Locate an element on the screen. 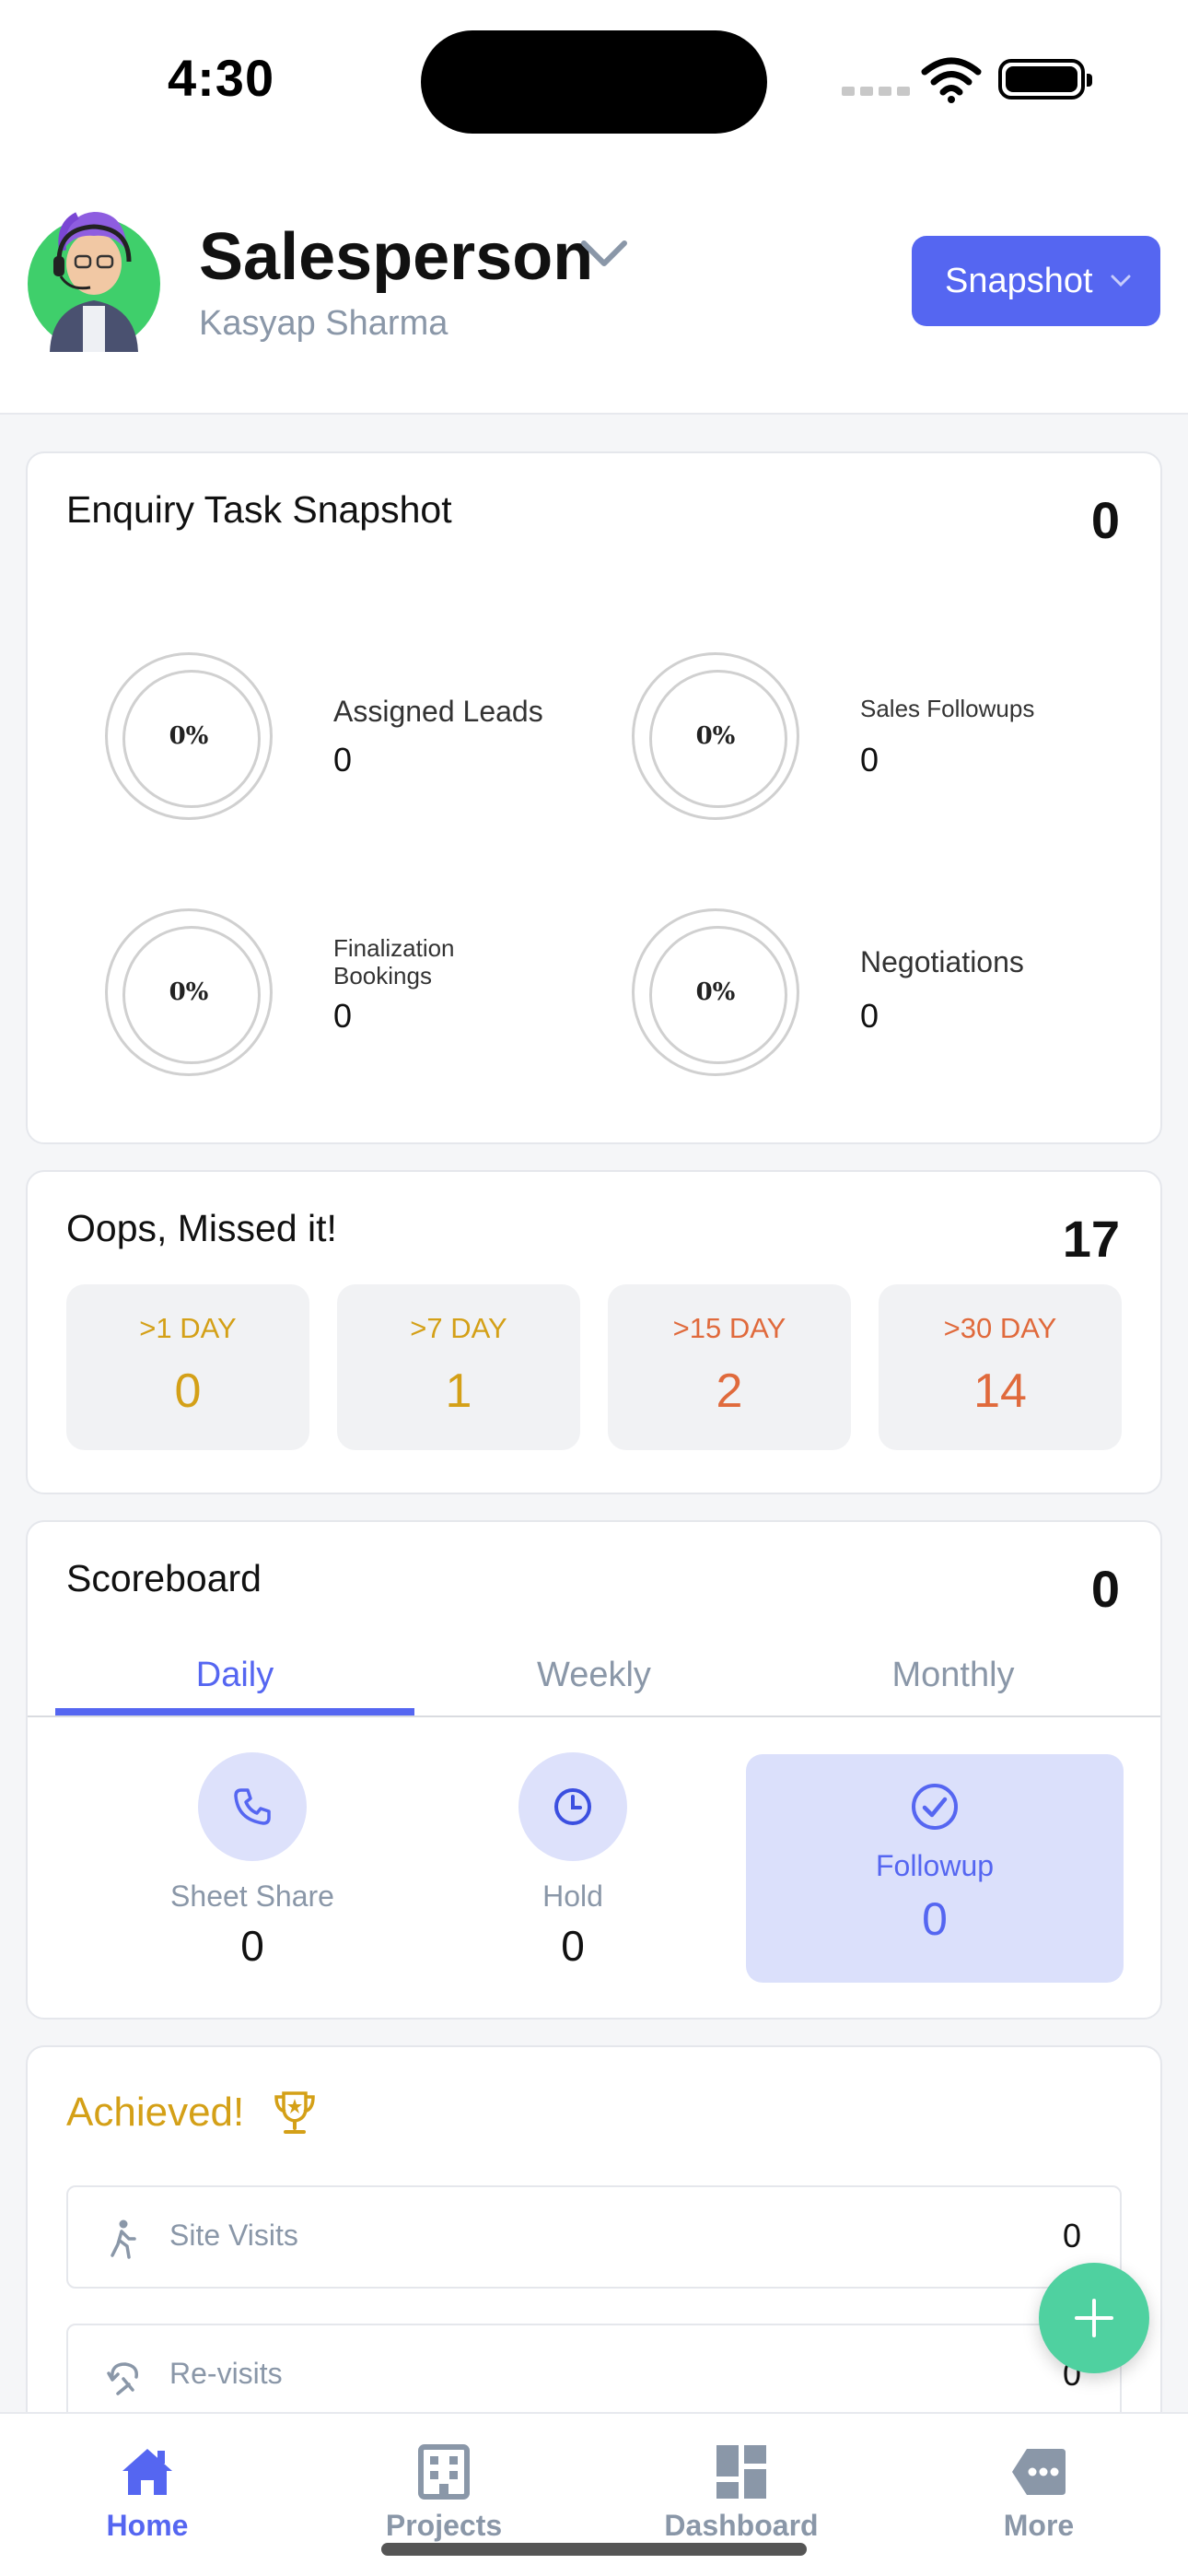 This screenshot has height=2576, width=1188. card-title: Enquiry Task Snapshot is located at coordinates (259, 509).